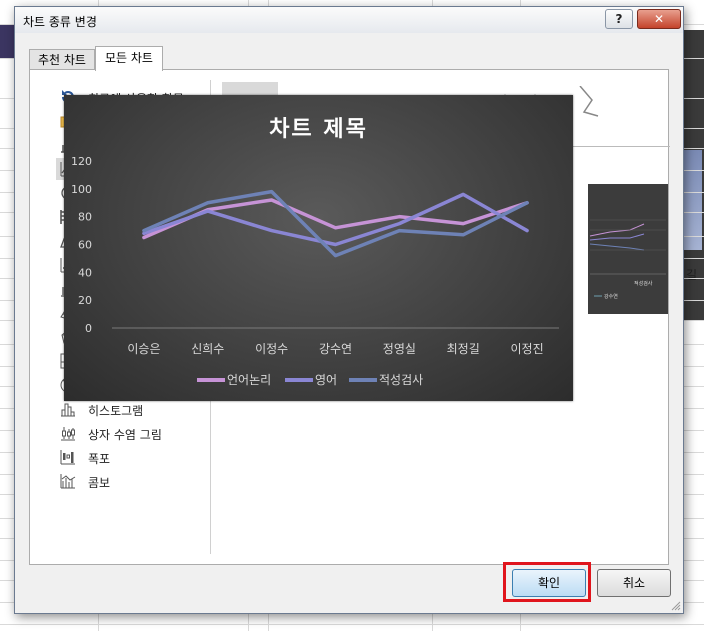  Describe the element at coordinates (611, 297) in the screenshot. I see `preview-legend-label: 강수연` at that location.